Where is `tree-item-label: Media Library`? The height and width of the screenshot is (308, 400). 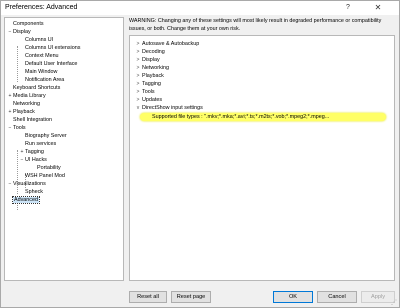 tree-item-label: Media Library is located at coordinates (29, 96).